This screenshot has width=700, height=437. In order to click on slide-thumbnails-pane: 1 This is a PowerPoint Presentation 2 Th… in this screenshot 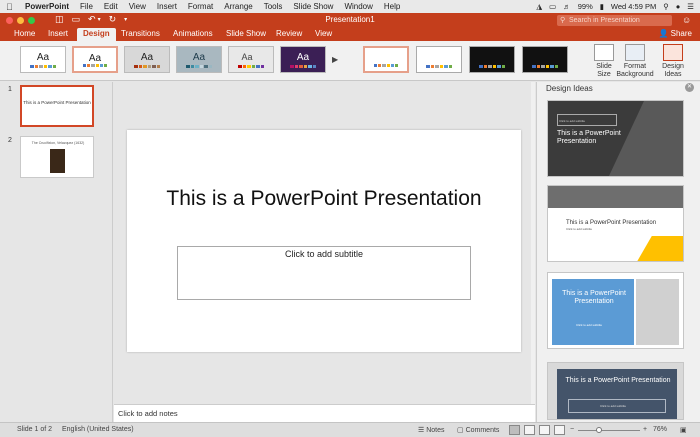, I will do `click(56, 252)`.